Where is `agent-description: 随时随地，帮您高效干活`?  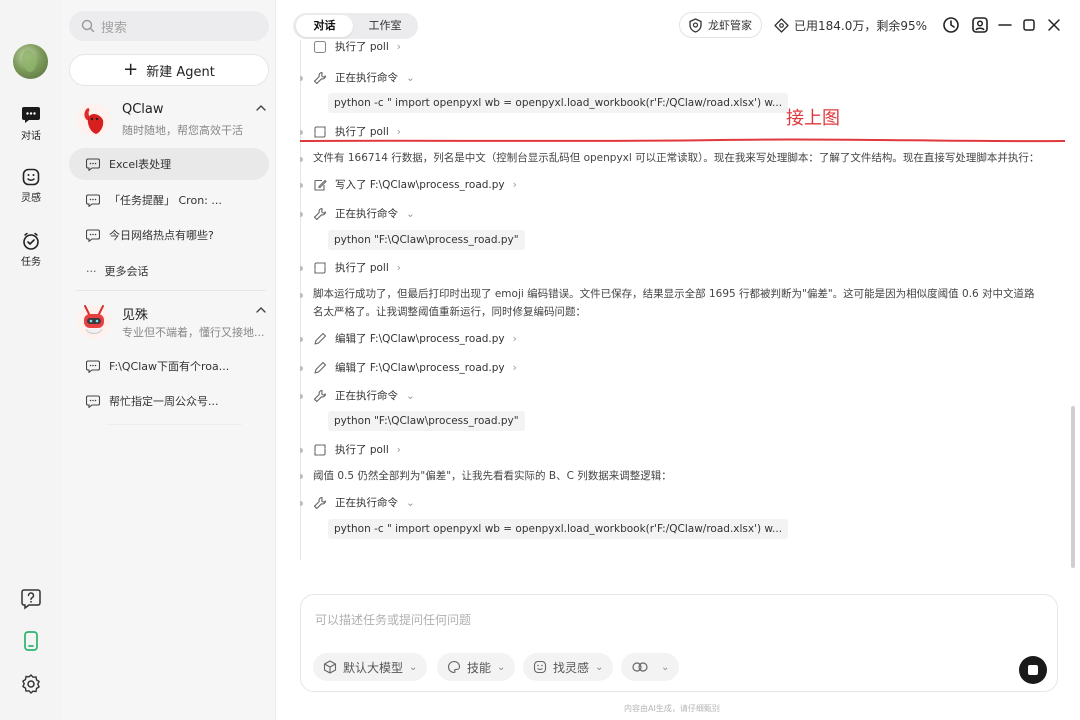
agent-description: 随时随地，帮您高效干活 is located at coordinates (182, 130).